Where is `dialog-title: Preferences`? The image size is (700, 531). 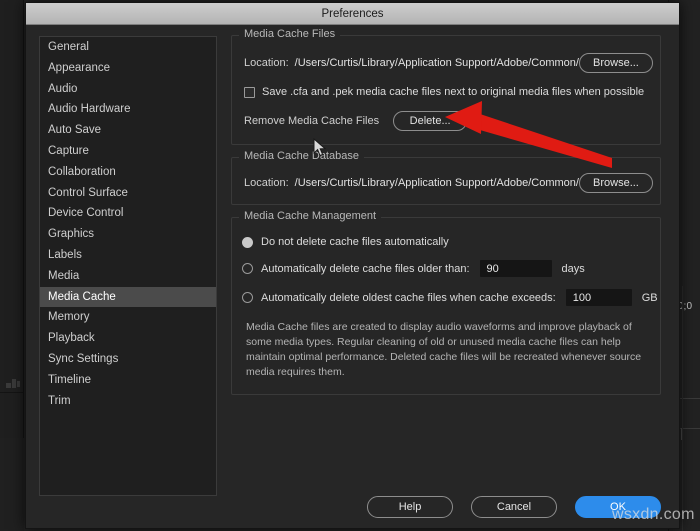 dialog-title: Preferences is located at coordinates (352, 13).